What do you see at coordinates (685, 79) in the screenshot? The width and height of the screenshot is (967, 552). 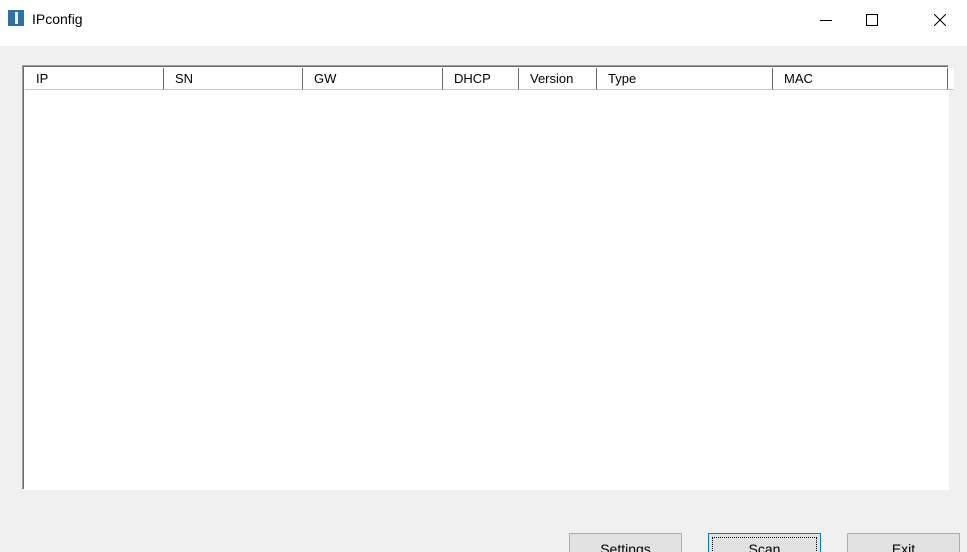 I see `column-header-type: Type` at bounding box center [685, 79].